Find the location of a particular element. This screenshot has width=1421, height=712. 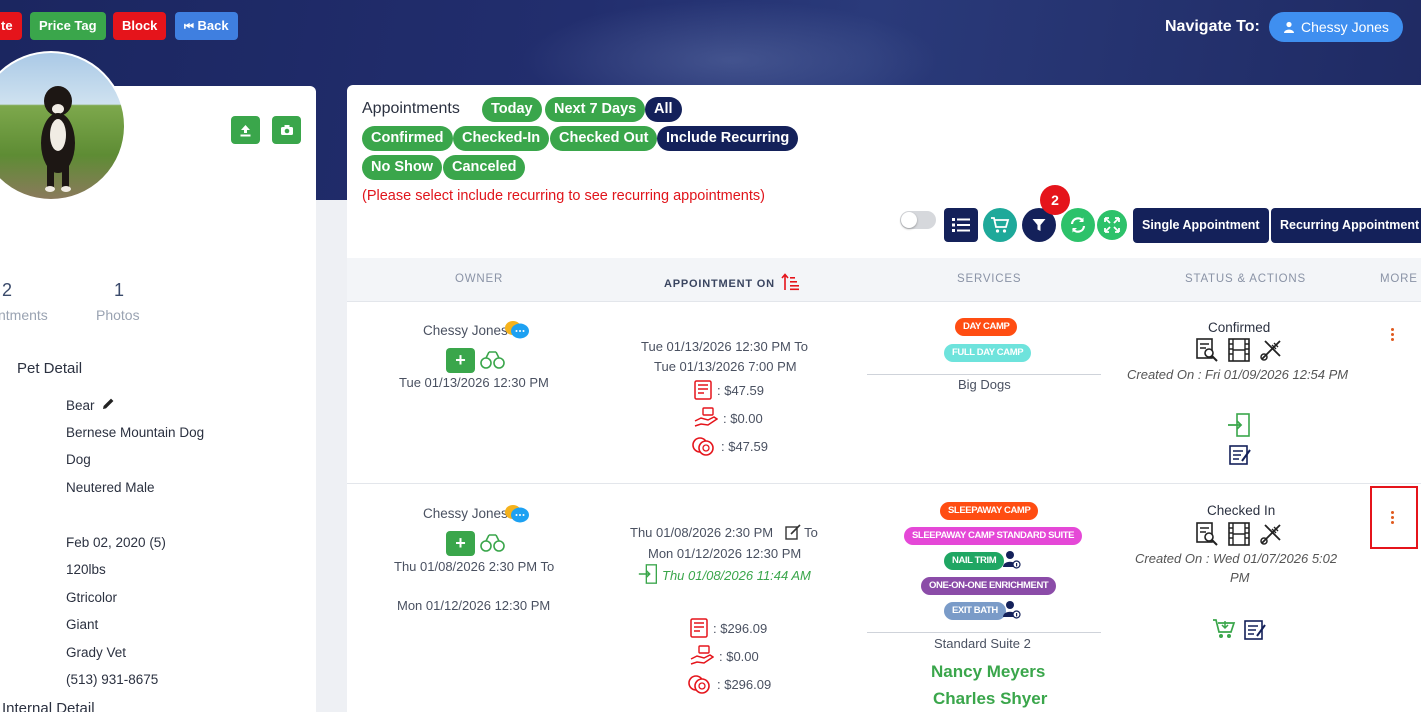

price-tag-button: Price Tag is located at coordinates (68, 26).